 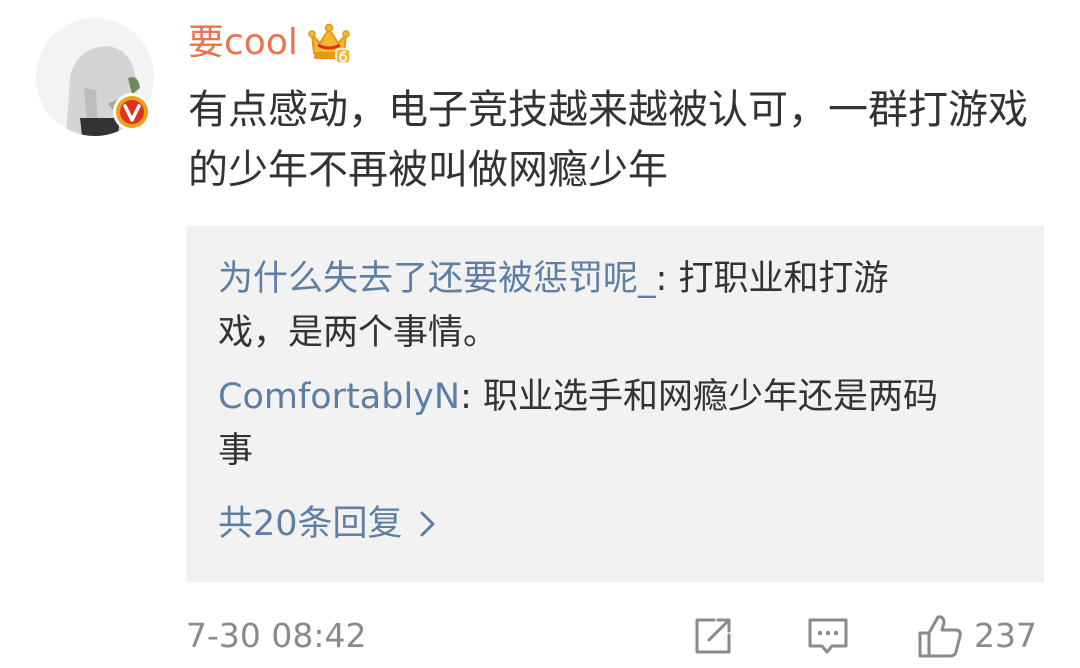 I want to click on username-row: 要cool, so click(x=270, y=43).